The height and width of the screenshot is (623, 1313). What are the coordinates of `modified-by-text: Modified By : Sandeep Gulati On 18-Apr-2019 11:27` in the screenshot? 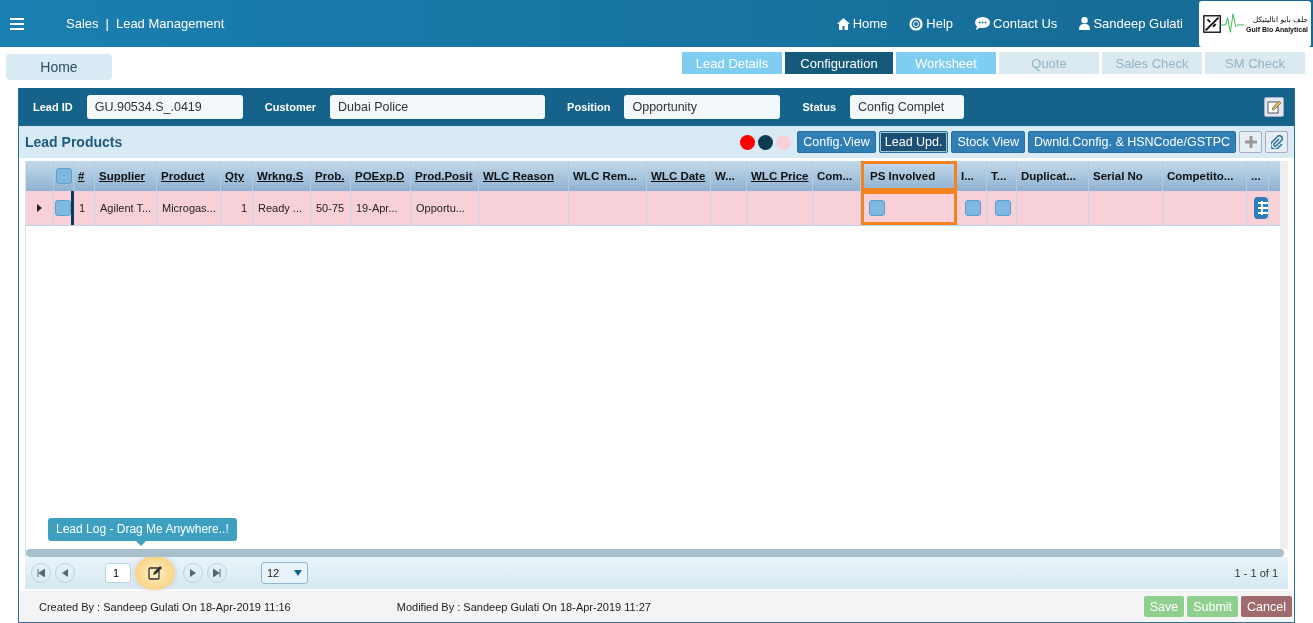 It's located at (523, 606).